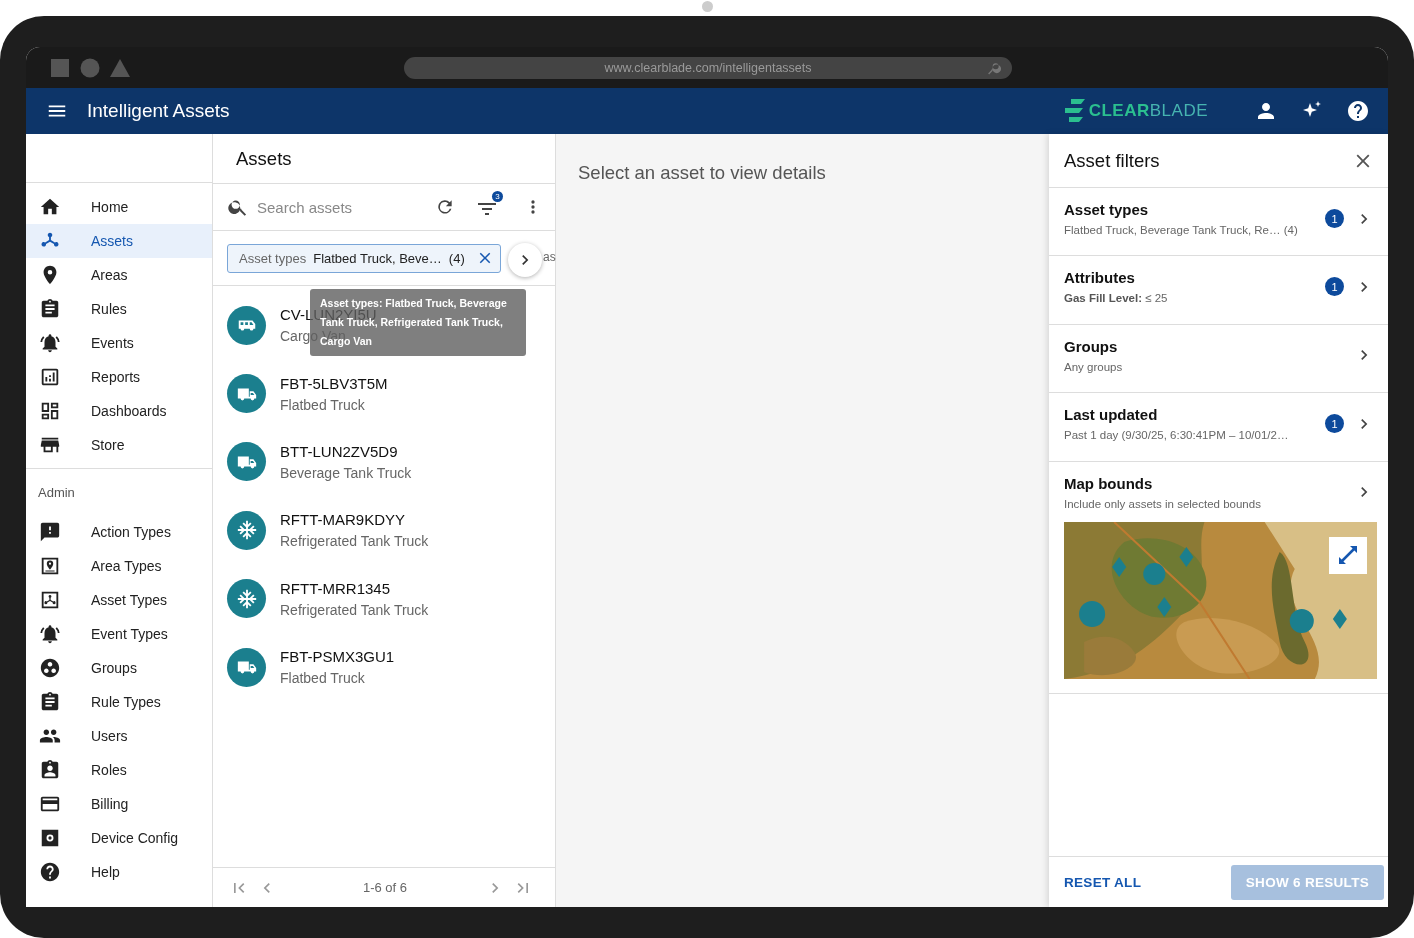 This screenshot has width=1414, height=938. What do you see at coordinates (549, 257) in the screenshot?
I see `chip-text: as` at bounding box center [549, 257].